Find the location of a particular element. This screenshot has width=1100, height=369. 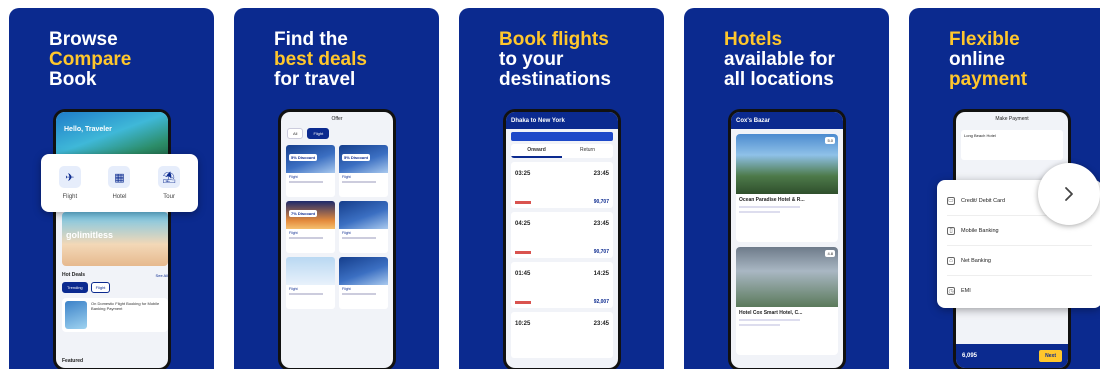

tab-all: All is located at coordinates (295, 133).